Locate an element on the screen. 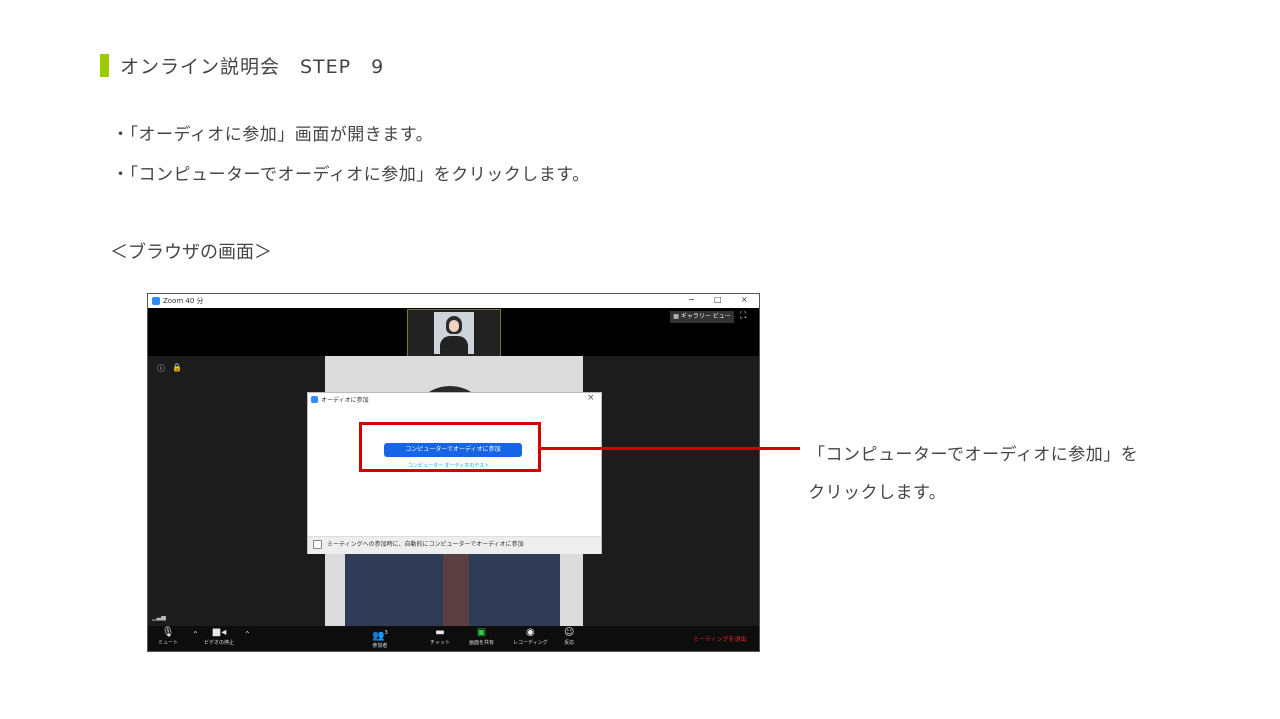 The width and height of the screenshot is (1280, 719). instruction-2: ・「コンピューターでオーディオに参加」をクリックします。 is located at coordinates (351, 175).